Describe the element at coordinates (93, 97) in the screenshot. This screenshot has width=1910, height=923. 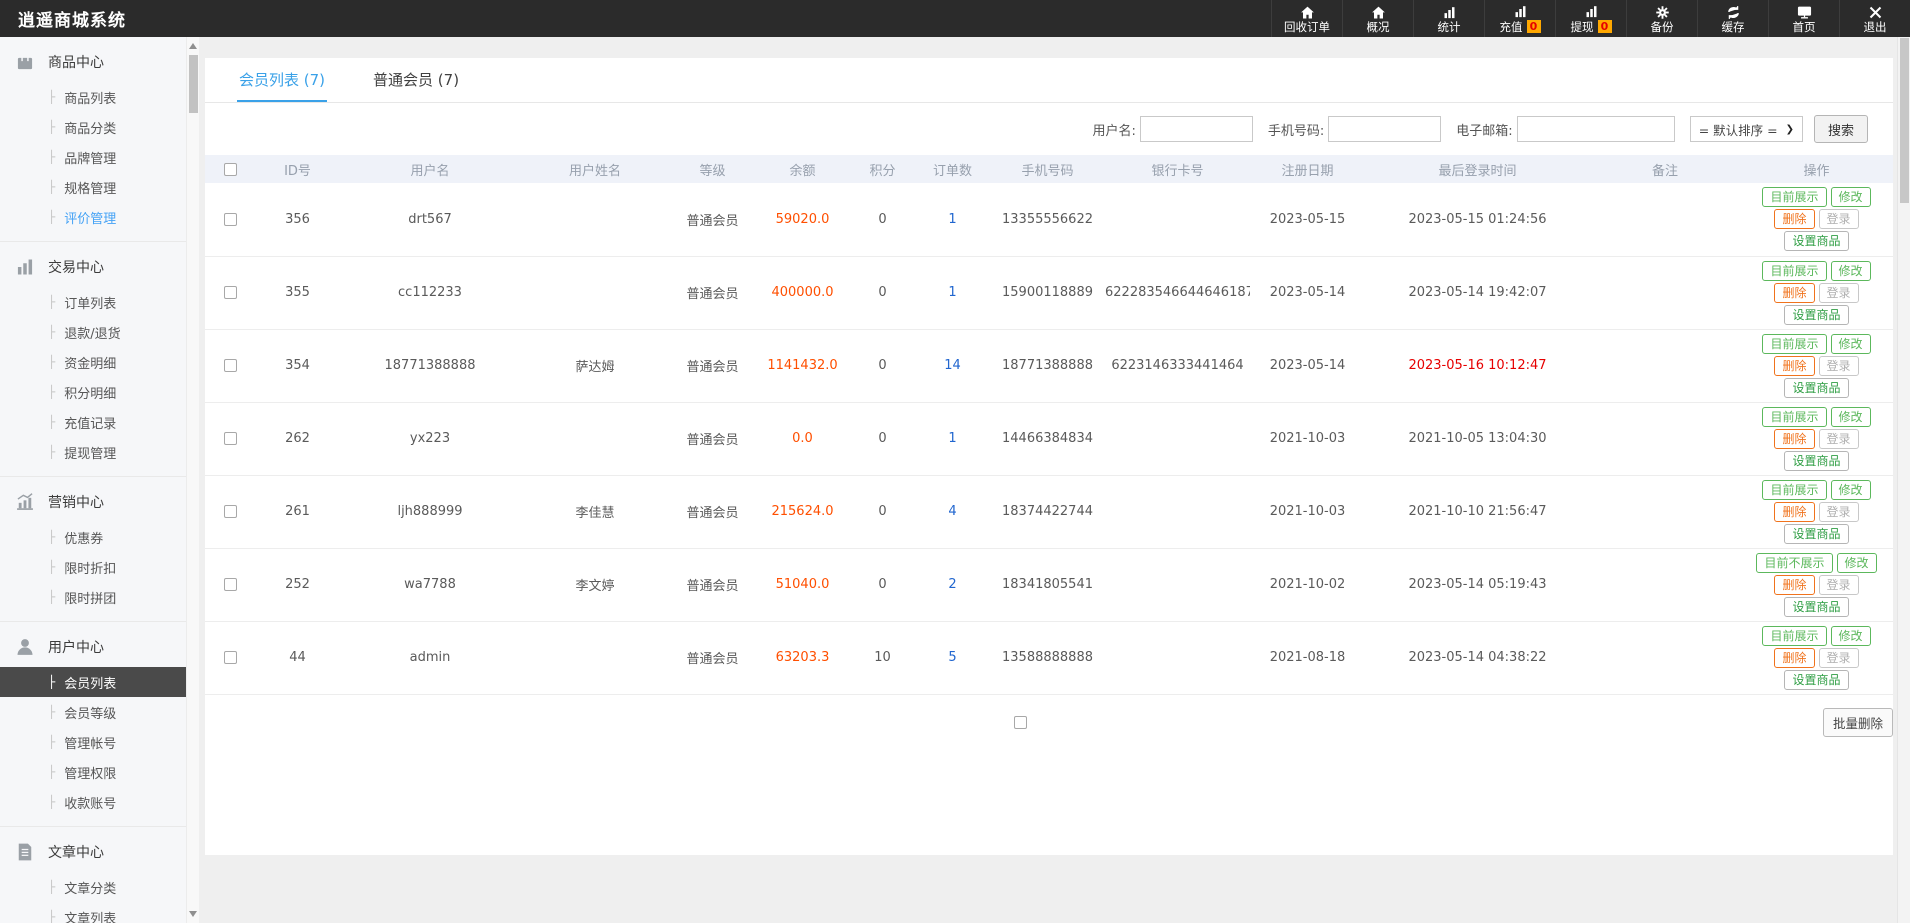
I see `sidebar-item: ├ 商品列表` at that location.